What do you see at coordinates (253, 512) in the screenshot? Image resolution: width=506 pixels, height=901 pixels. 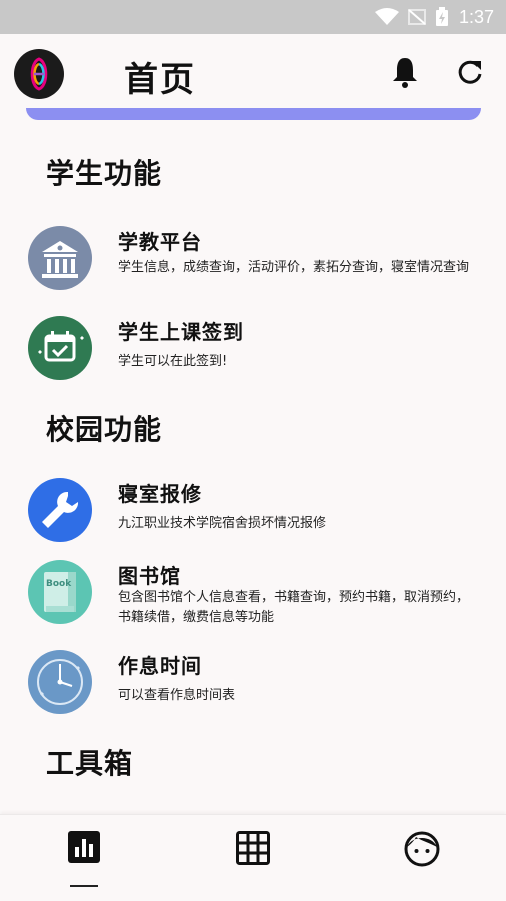 I see `list-item-dorm-repair: 寝室报修 九江职业技术学院宿舍损坏情况报修` at bounding box center [253, 512].